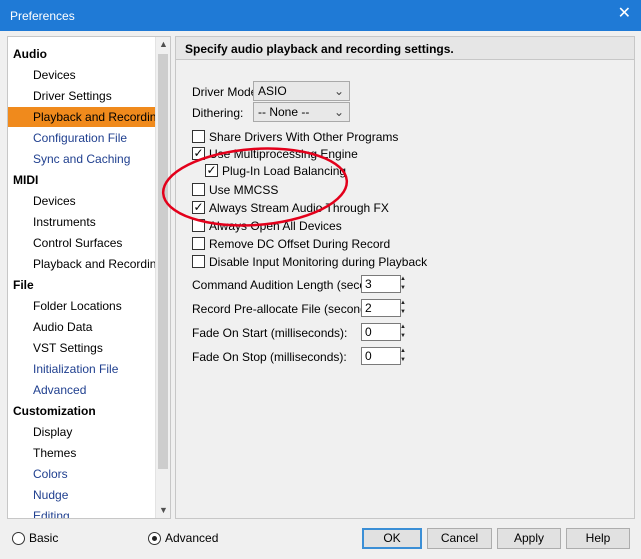 This screenshot has height=559, width=641. I want to click on dithering-label: Dithering:, so click(218, 113).